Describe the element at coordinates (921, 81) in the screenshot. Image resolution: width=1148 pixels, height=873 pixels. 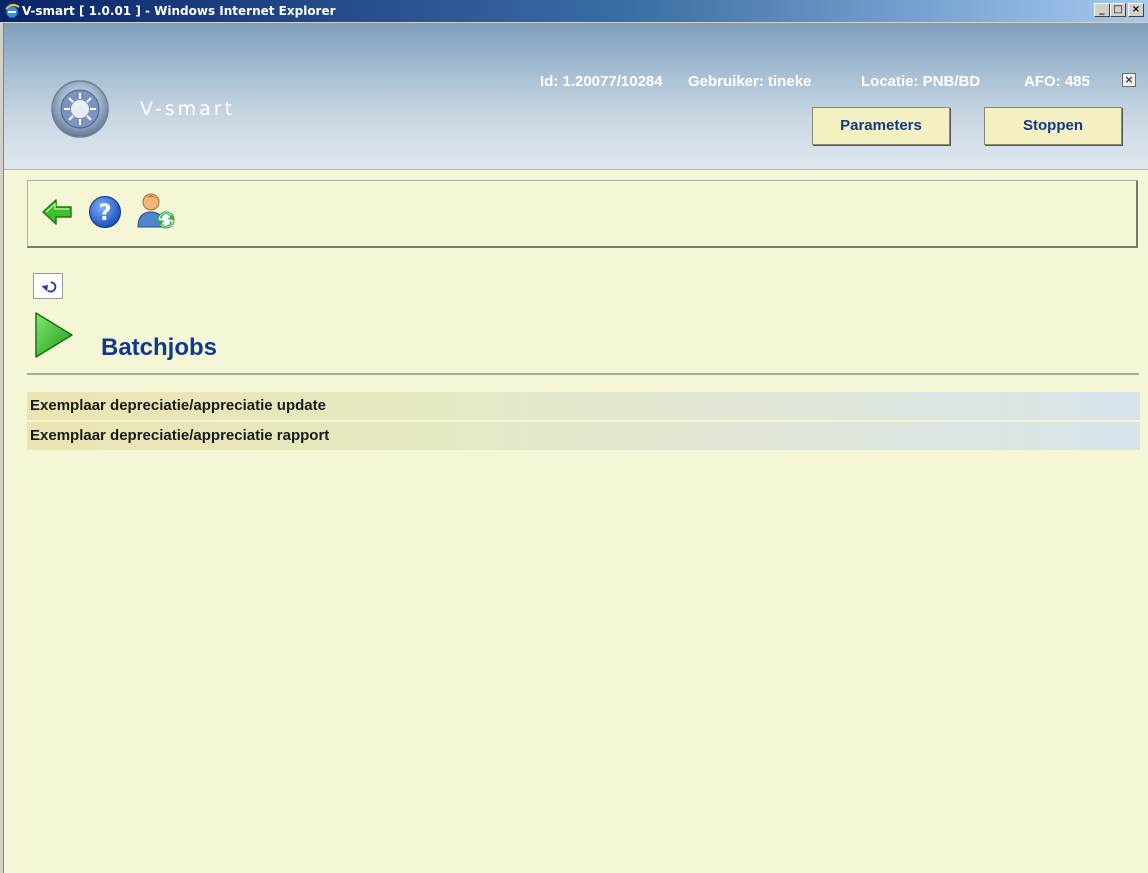
I see `session-location: Locatie: PNB/BD` at that location.